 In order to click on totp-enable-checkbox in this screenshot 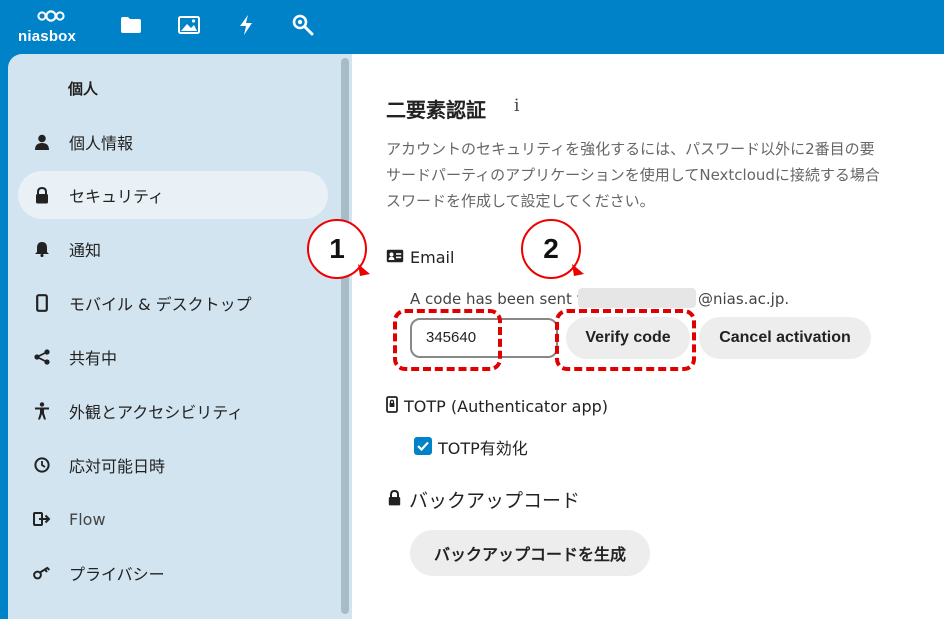, I will do `click(423, 446)`.